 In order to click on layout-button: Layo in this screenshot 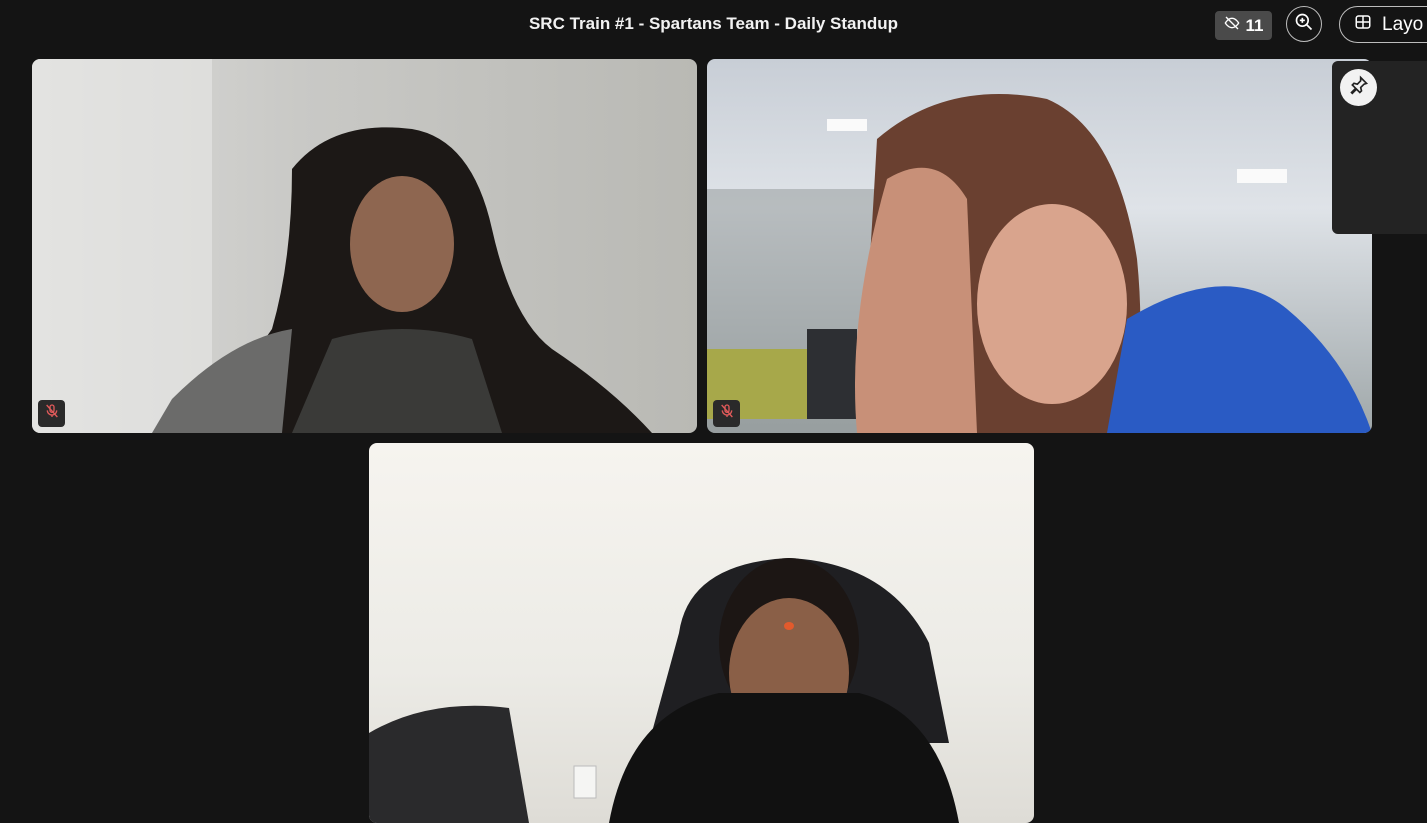, I will do `click(1383, 24)`.